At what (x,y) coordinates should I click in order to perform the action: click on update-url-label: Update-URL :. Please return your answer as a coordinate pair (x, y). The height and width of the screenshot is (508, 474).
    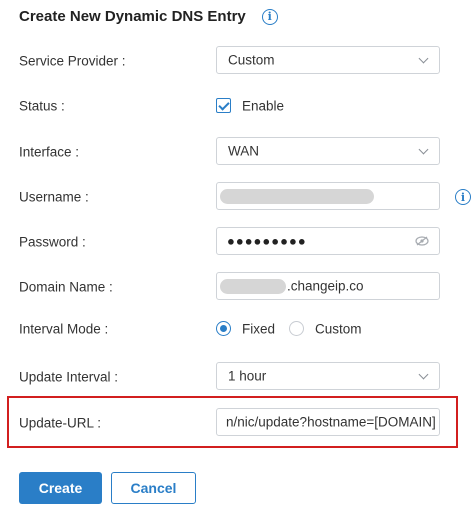
    Looking at the image, I should click on (60, 423).